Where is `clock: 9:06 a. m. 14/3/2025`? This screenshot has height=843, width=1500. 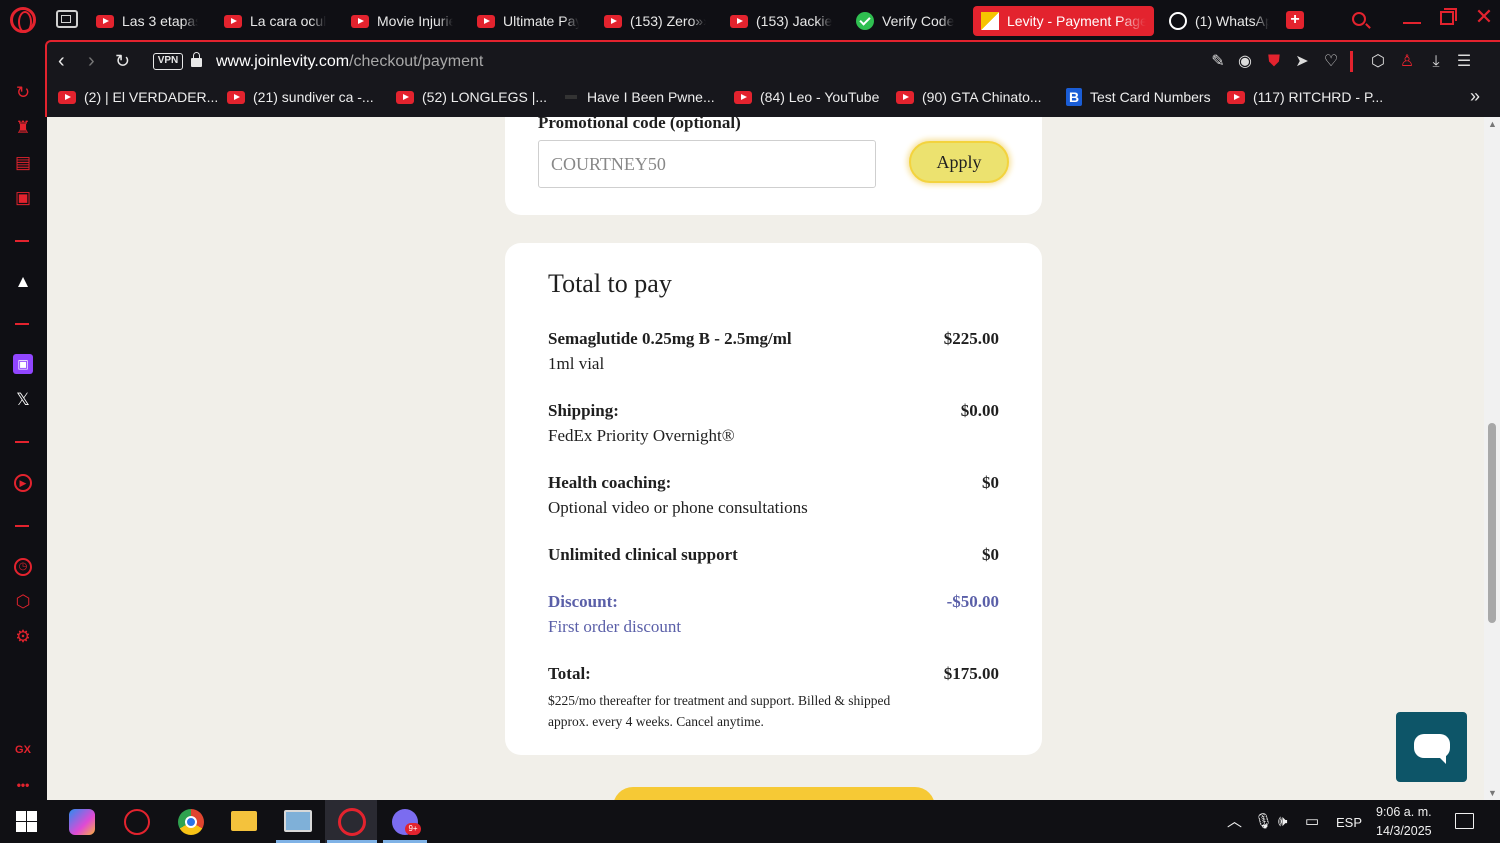 clock: 9:06 a. m. 14/3/2025 is located at coordinates (1404, 822).